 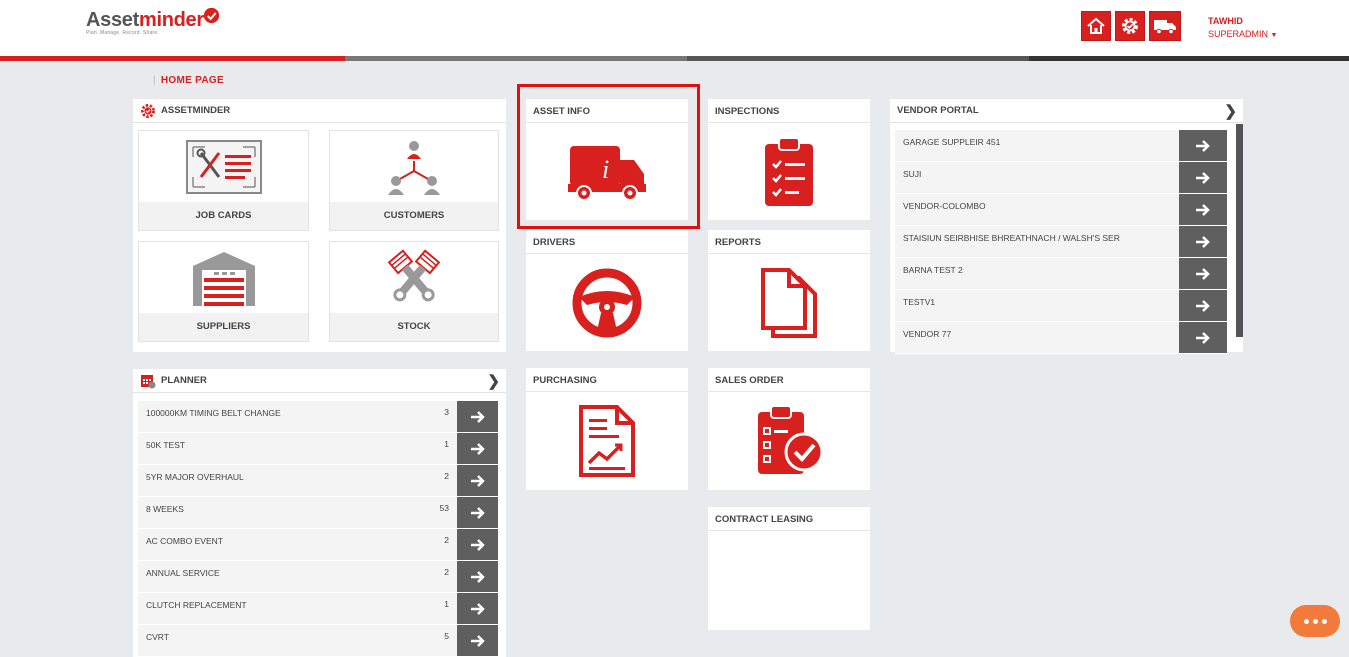 I want to click on tile-job-cards: JOB CARDS, so click(x=223, y=180).